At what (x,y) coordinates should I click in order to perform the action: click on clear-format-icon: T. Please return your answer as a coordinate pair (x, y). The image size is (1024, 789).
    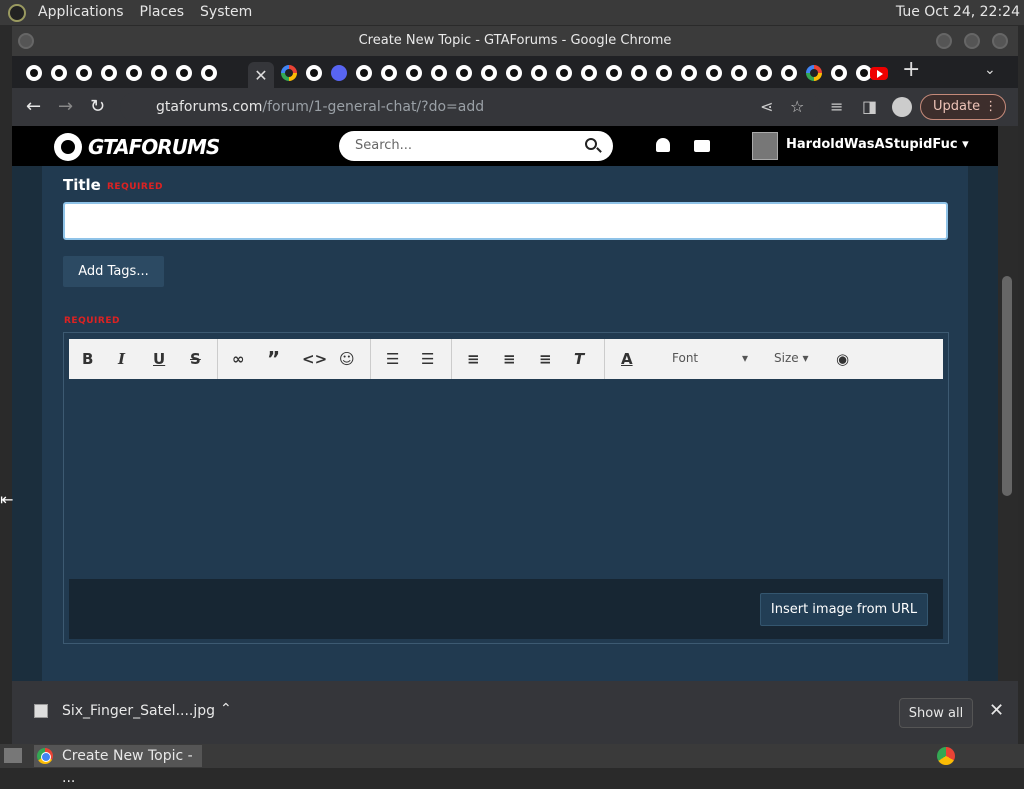
    Looking at the image, I should click on (579, 359).